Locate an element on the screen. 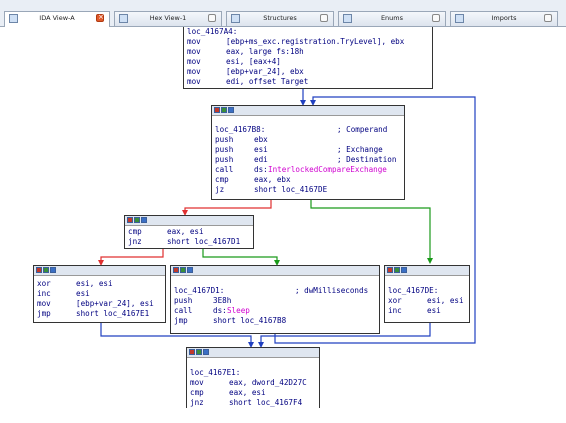 This screenshot has width=566, height=423. block-label: loc_4167B8: is located at coordinates (240, 129).